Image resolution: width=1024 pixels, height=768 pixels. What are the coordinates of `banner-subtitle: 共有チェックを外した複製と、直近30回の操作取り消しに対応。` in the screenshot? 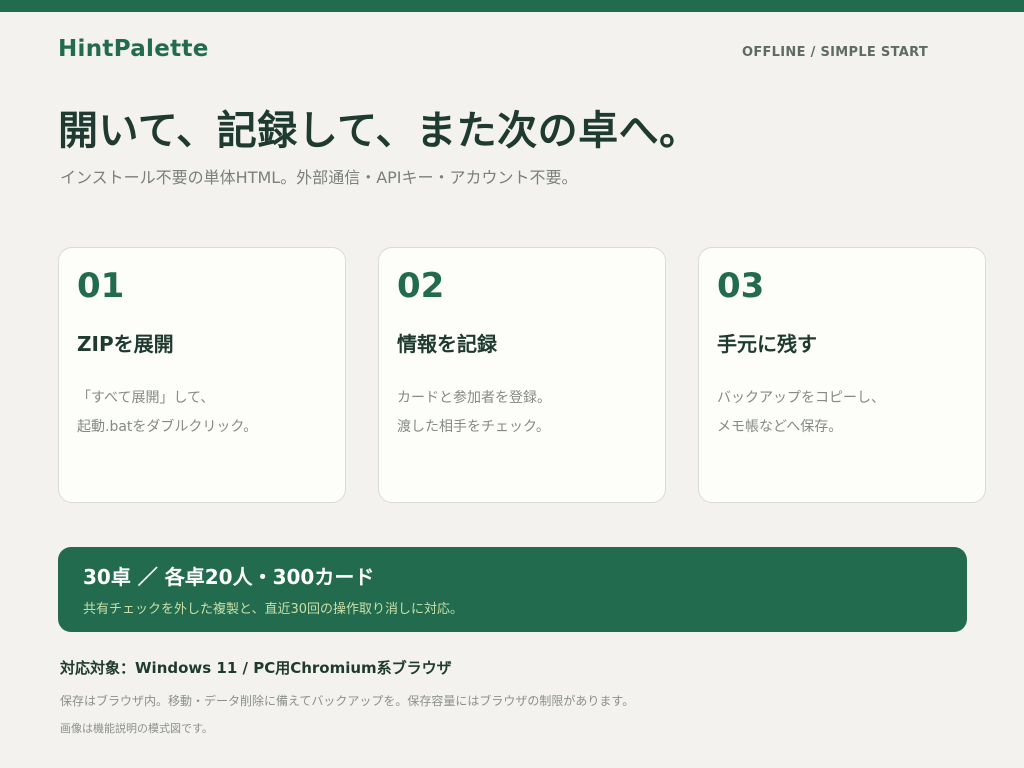 It's located at (273, 609).